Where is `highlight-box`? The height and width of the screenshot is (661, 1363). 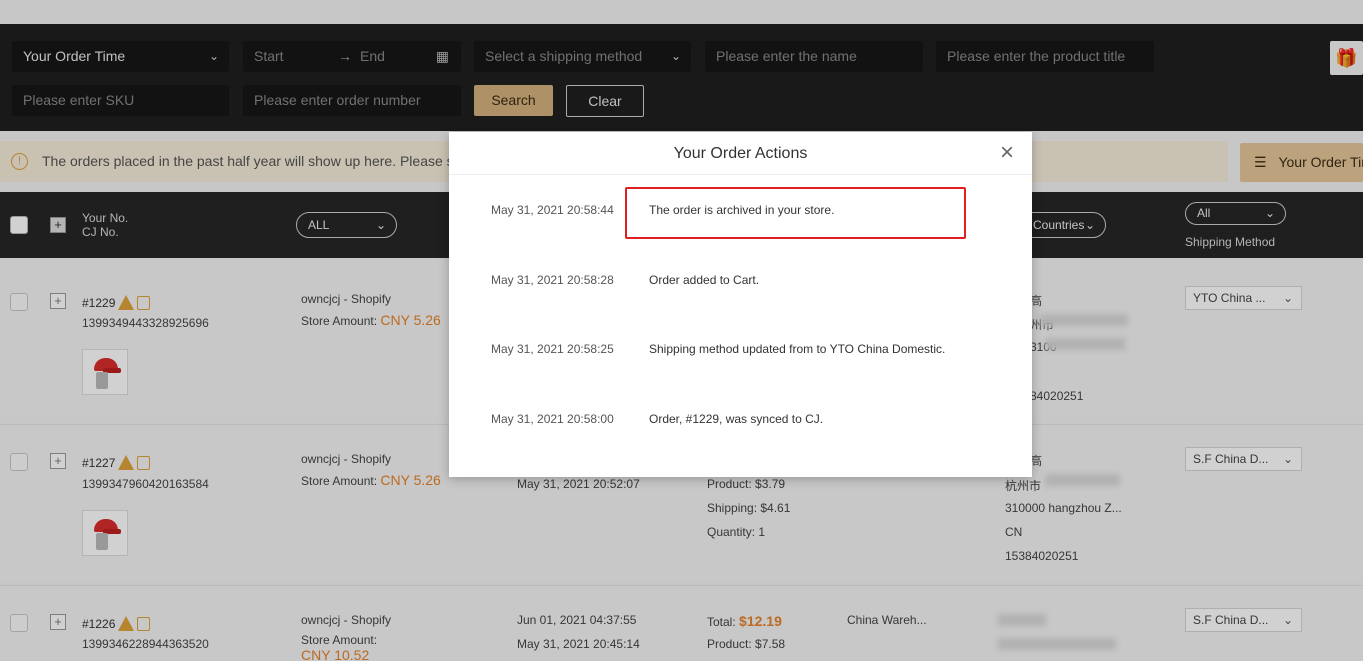 highlight-box is located at coordinates (795, 213).